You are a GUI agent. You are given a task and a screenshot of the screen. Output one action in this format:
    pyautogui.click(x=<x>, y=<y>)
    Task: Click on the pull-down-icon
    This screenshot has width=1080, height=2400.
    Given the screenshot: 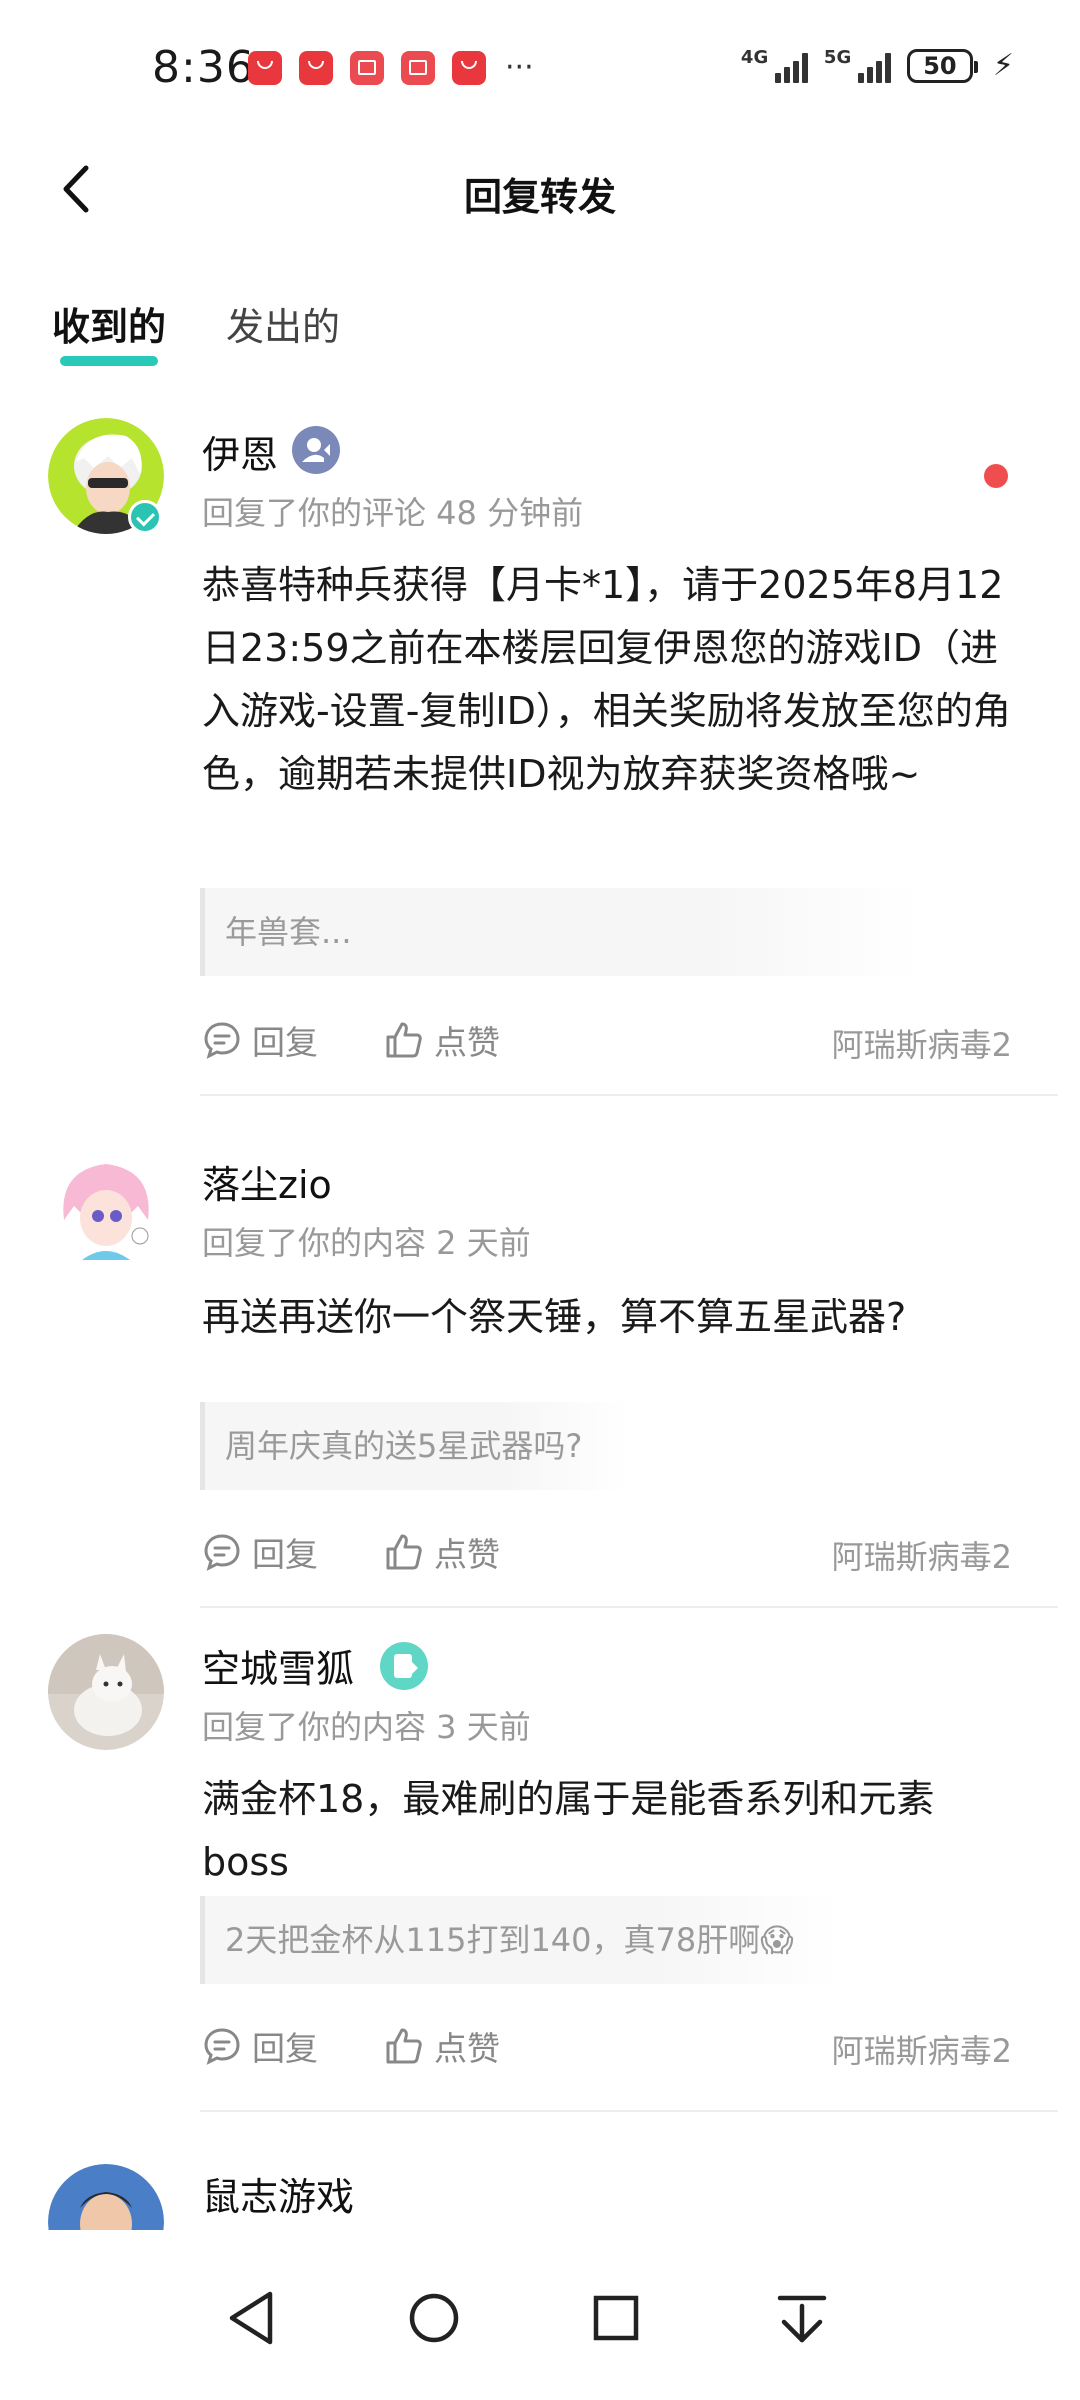 What is the action you would take?
    pyautogui.click(x=802, y=2319)
    